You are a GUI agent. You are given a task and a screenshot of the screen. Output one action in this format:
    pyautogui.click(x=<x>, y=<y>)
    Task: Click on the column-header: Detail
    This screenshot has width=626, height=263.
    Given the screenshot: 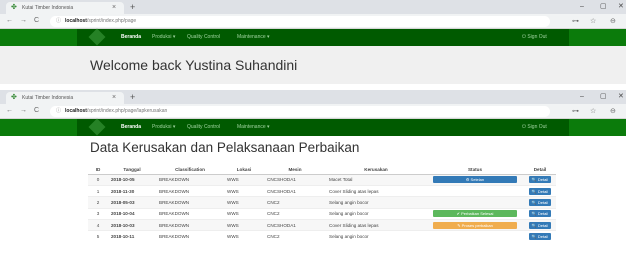 What is the action you would take?
    pyautogui.click(x=540, y=170)
    